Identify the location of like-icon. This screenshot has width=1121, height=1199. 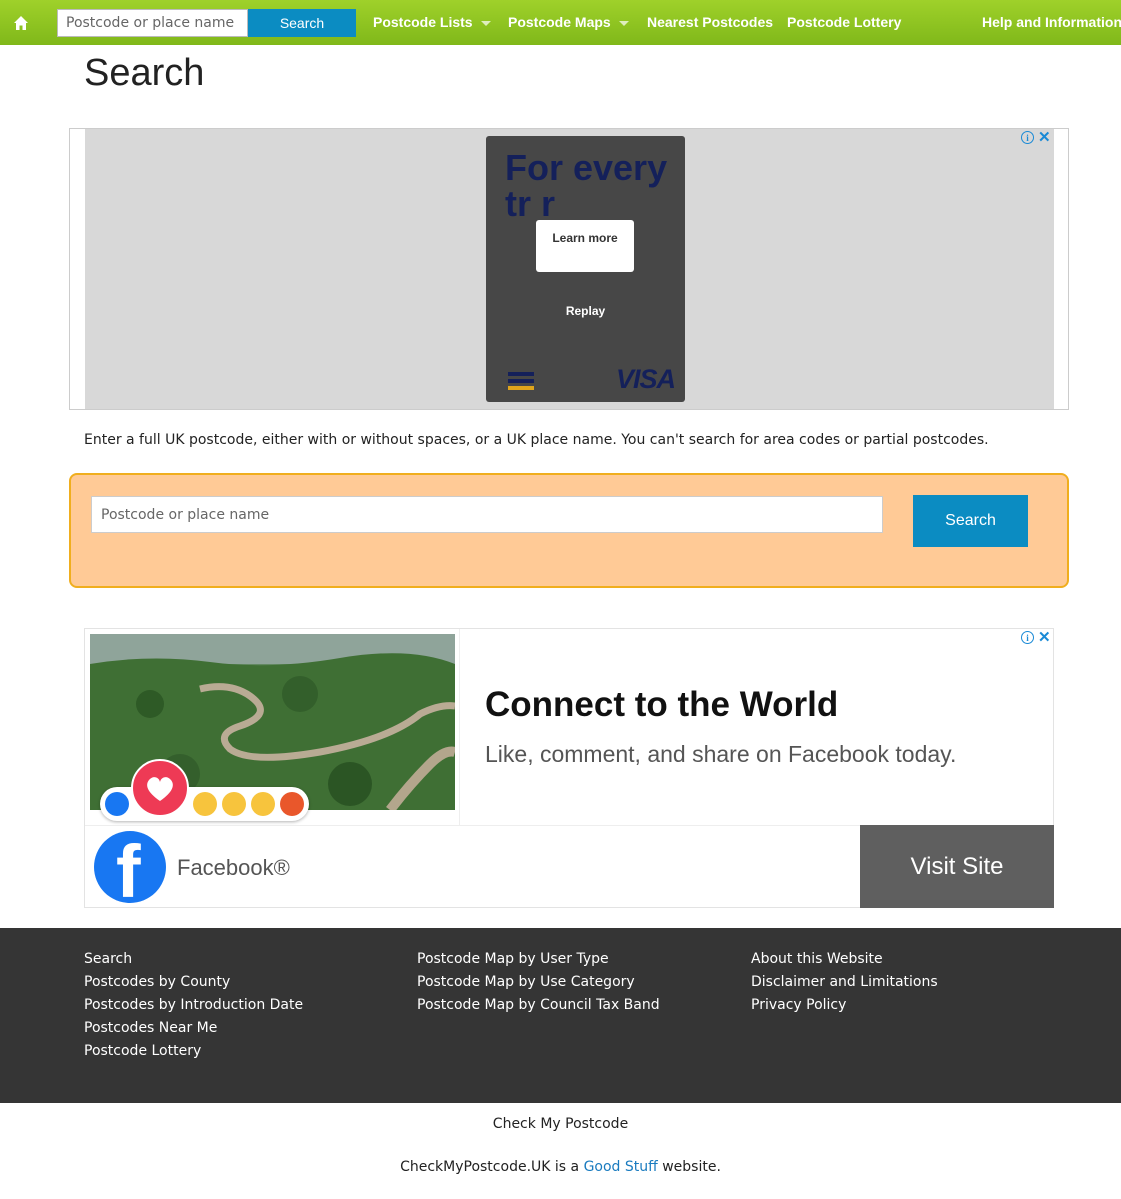
(117, 804).